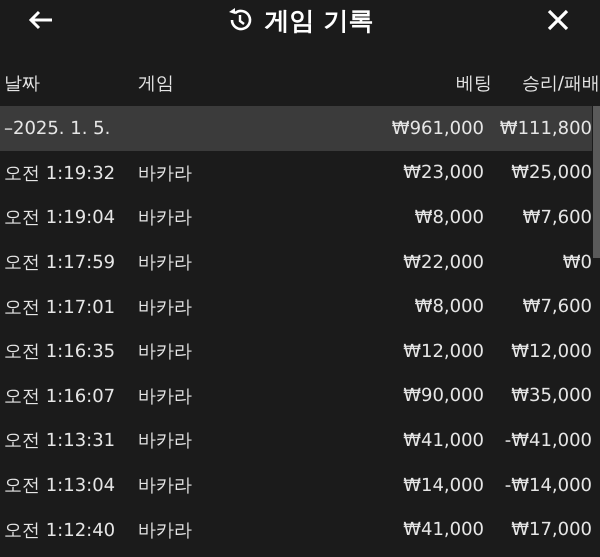  I want to click on column-header: 베팅, so click(473, 83).